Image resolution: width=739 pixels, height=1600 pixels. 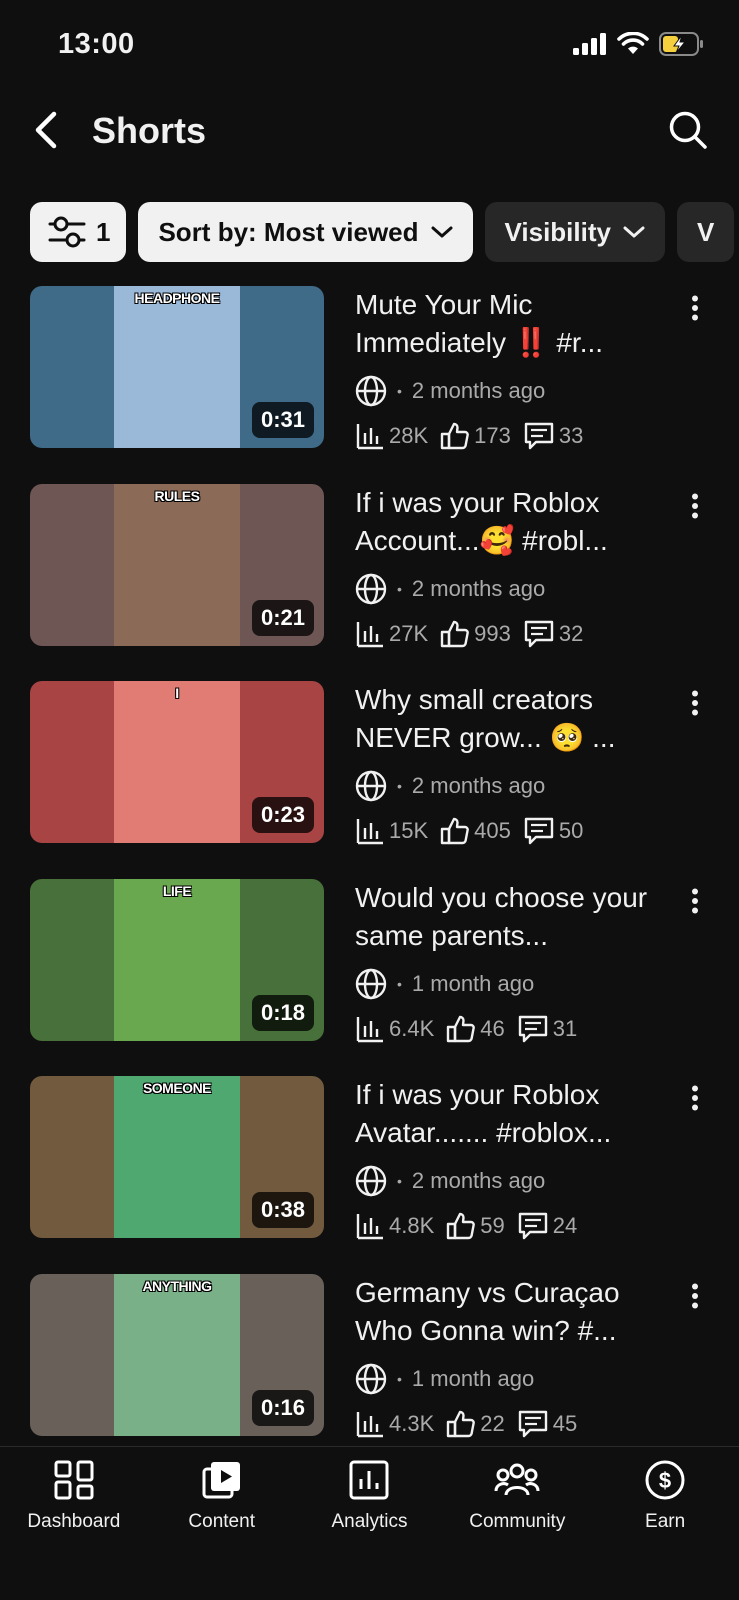 I want to click on comments-count: 33, so click(x=571, y=435).